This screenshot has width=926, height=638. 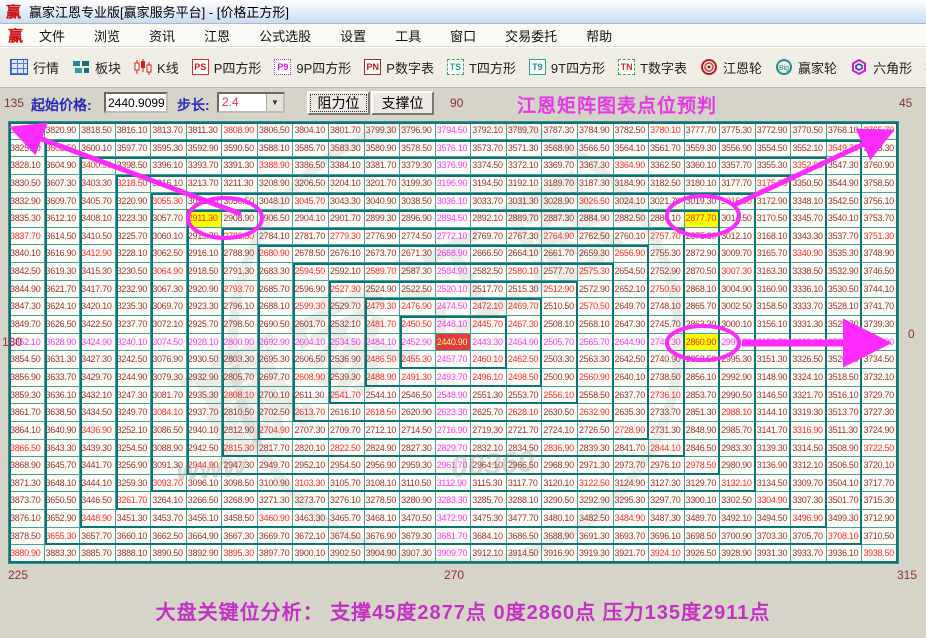 What do you see at coordinates (418, 131) in the screenshot?
I see `grid-cell: 3796.90` at bounding box center [418, 131].